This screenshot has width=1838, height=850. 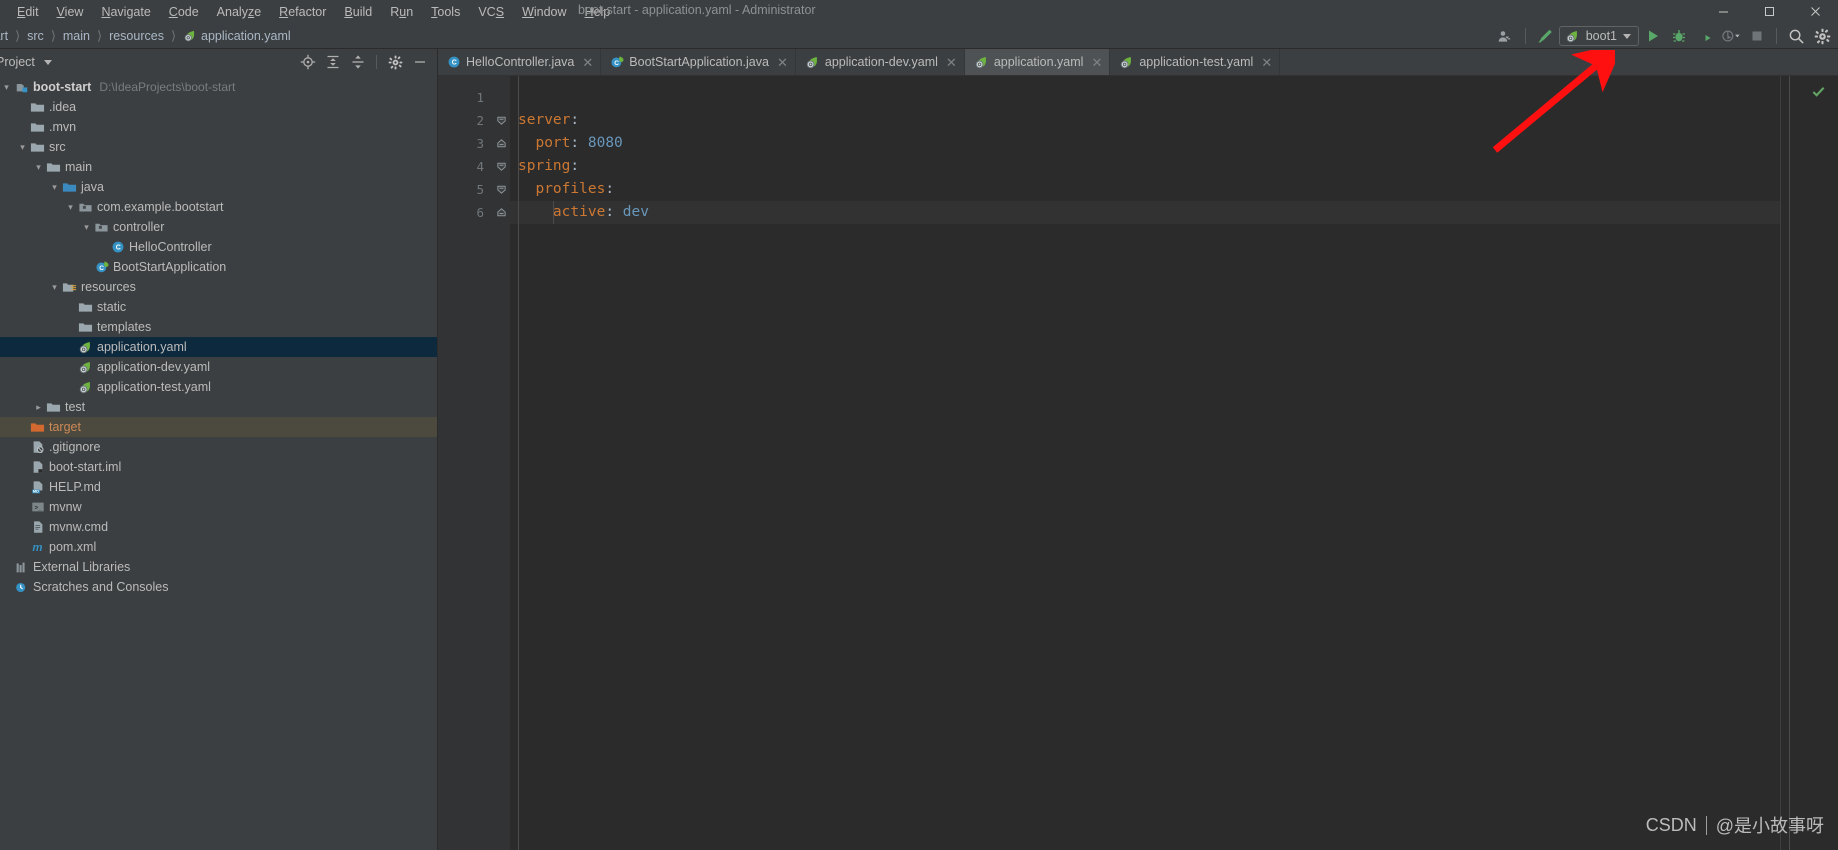 What do you see at coordinates (302, 12) in the screenshot?
I see `menu-refactor: Refactor` at bounding box center [302, 12].